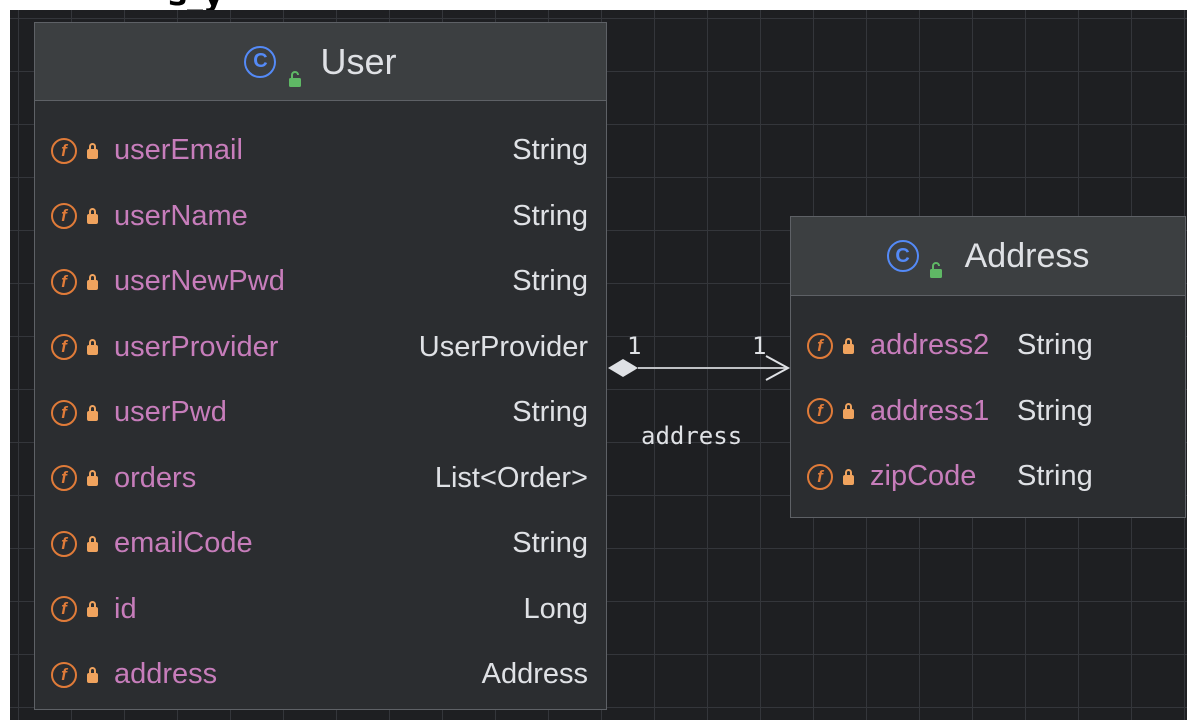 The width and height of the screenshot is (1187, 720). I want to click on source-multiplicity: 1, so click(634, 346).